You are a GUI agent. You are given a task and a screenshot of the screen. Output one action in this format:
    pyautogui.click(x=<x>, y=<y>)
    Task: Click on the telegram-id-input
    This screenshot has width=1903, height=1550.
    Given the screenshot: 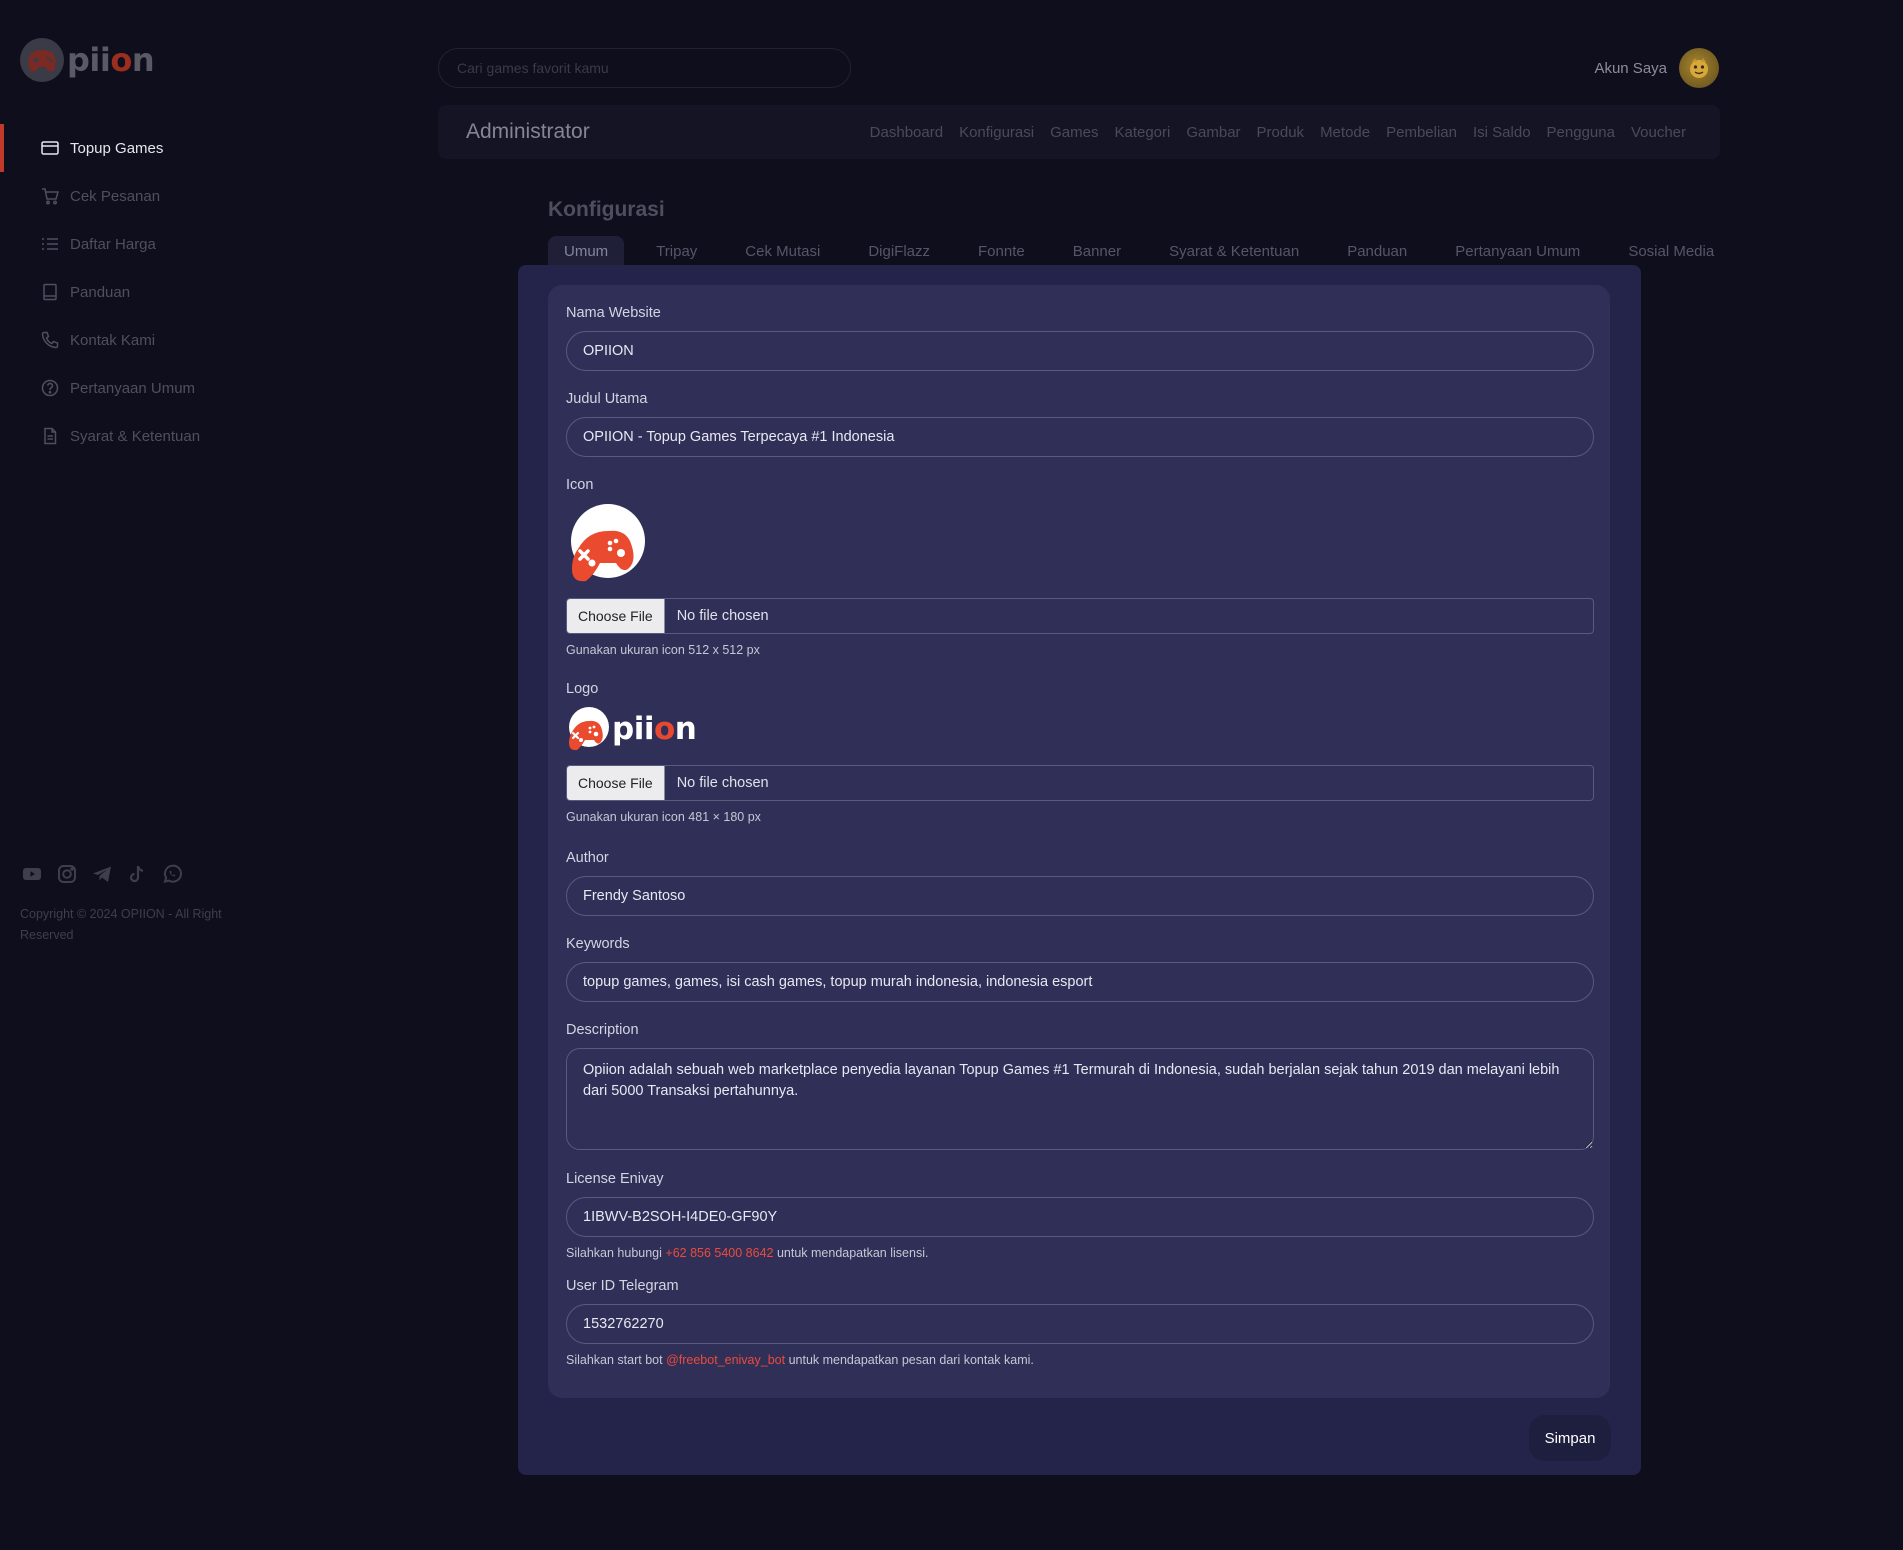 What is the action you would take?
    pyautogui.click(x=1080, y=1324)
    